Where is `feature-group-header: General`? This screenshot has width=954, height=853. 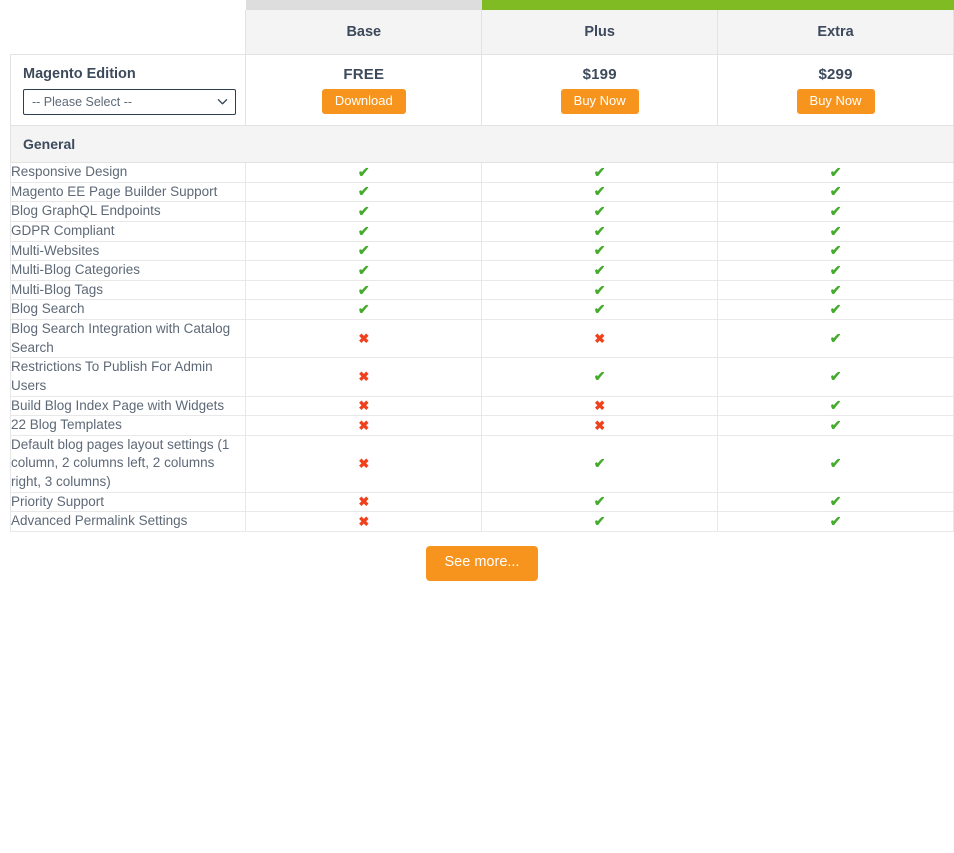 feature-group-header: General is located at coordinates (482, 144).